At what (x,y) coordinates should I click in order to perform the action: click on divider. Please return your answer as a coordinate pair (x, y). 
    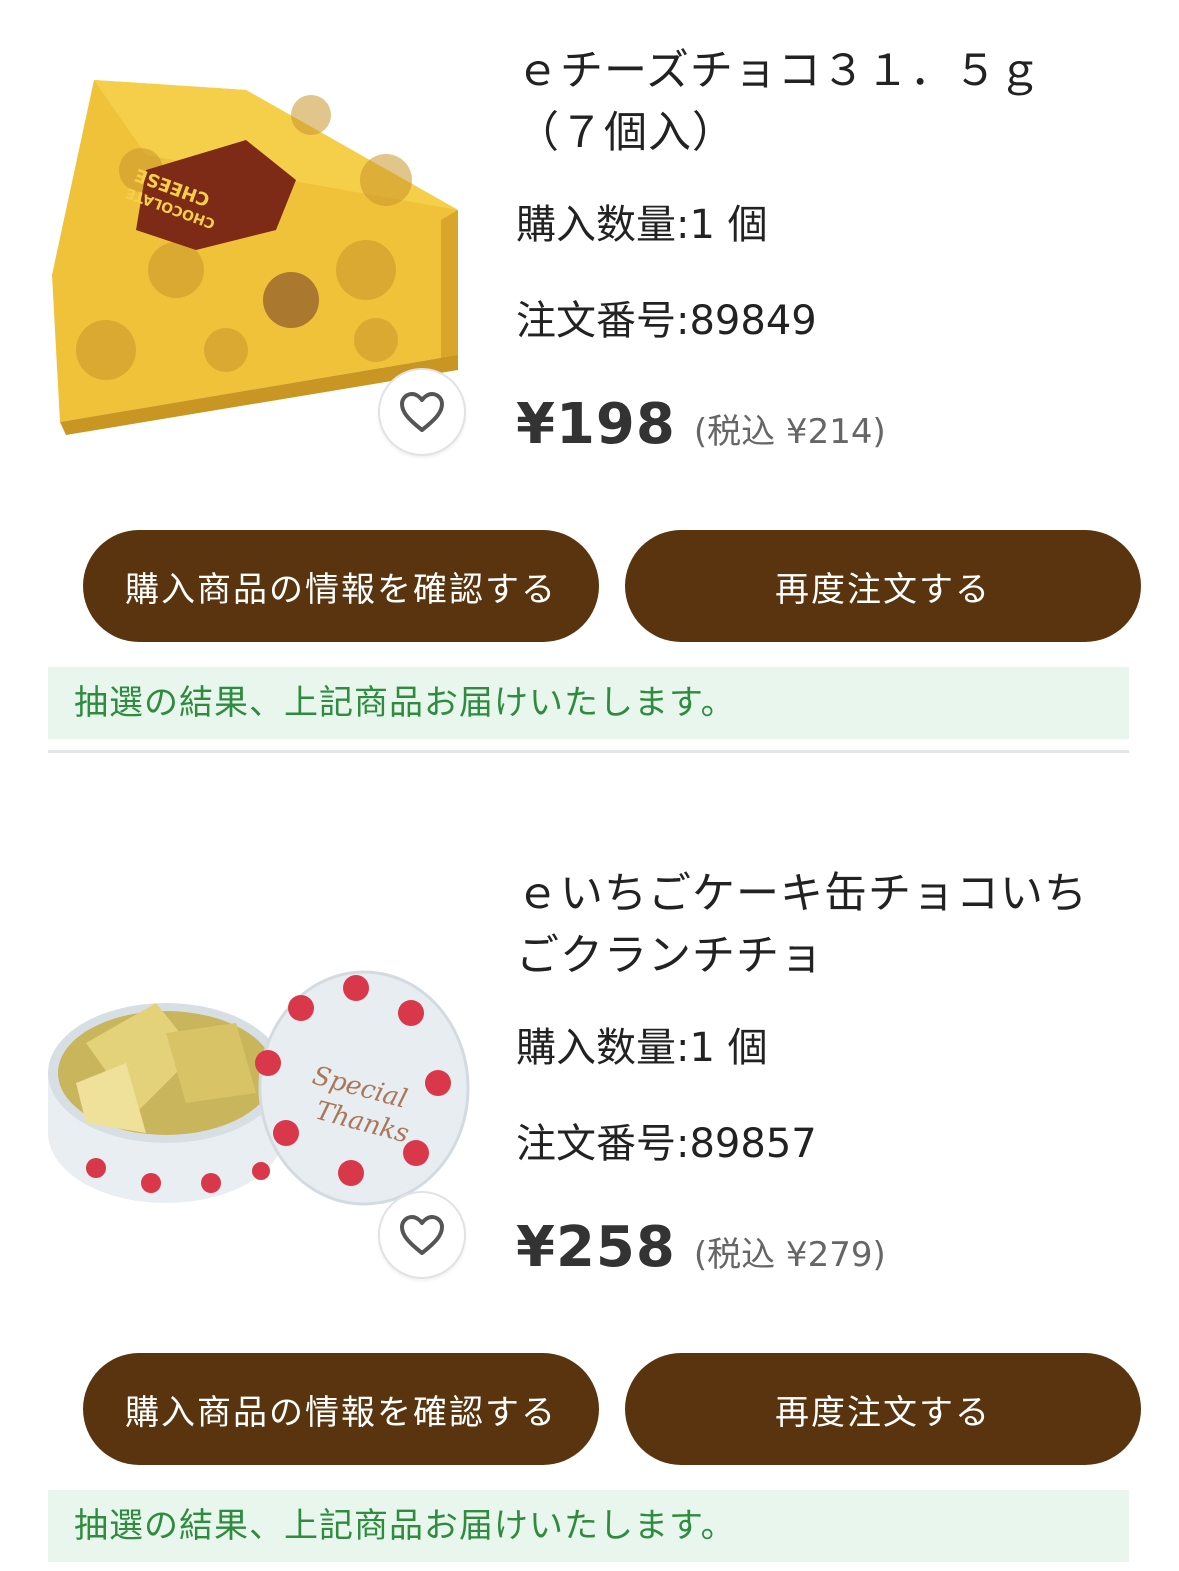
    Looking at the image, I should click on (588, 751).